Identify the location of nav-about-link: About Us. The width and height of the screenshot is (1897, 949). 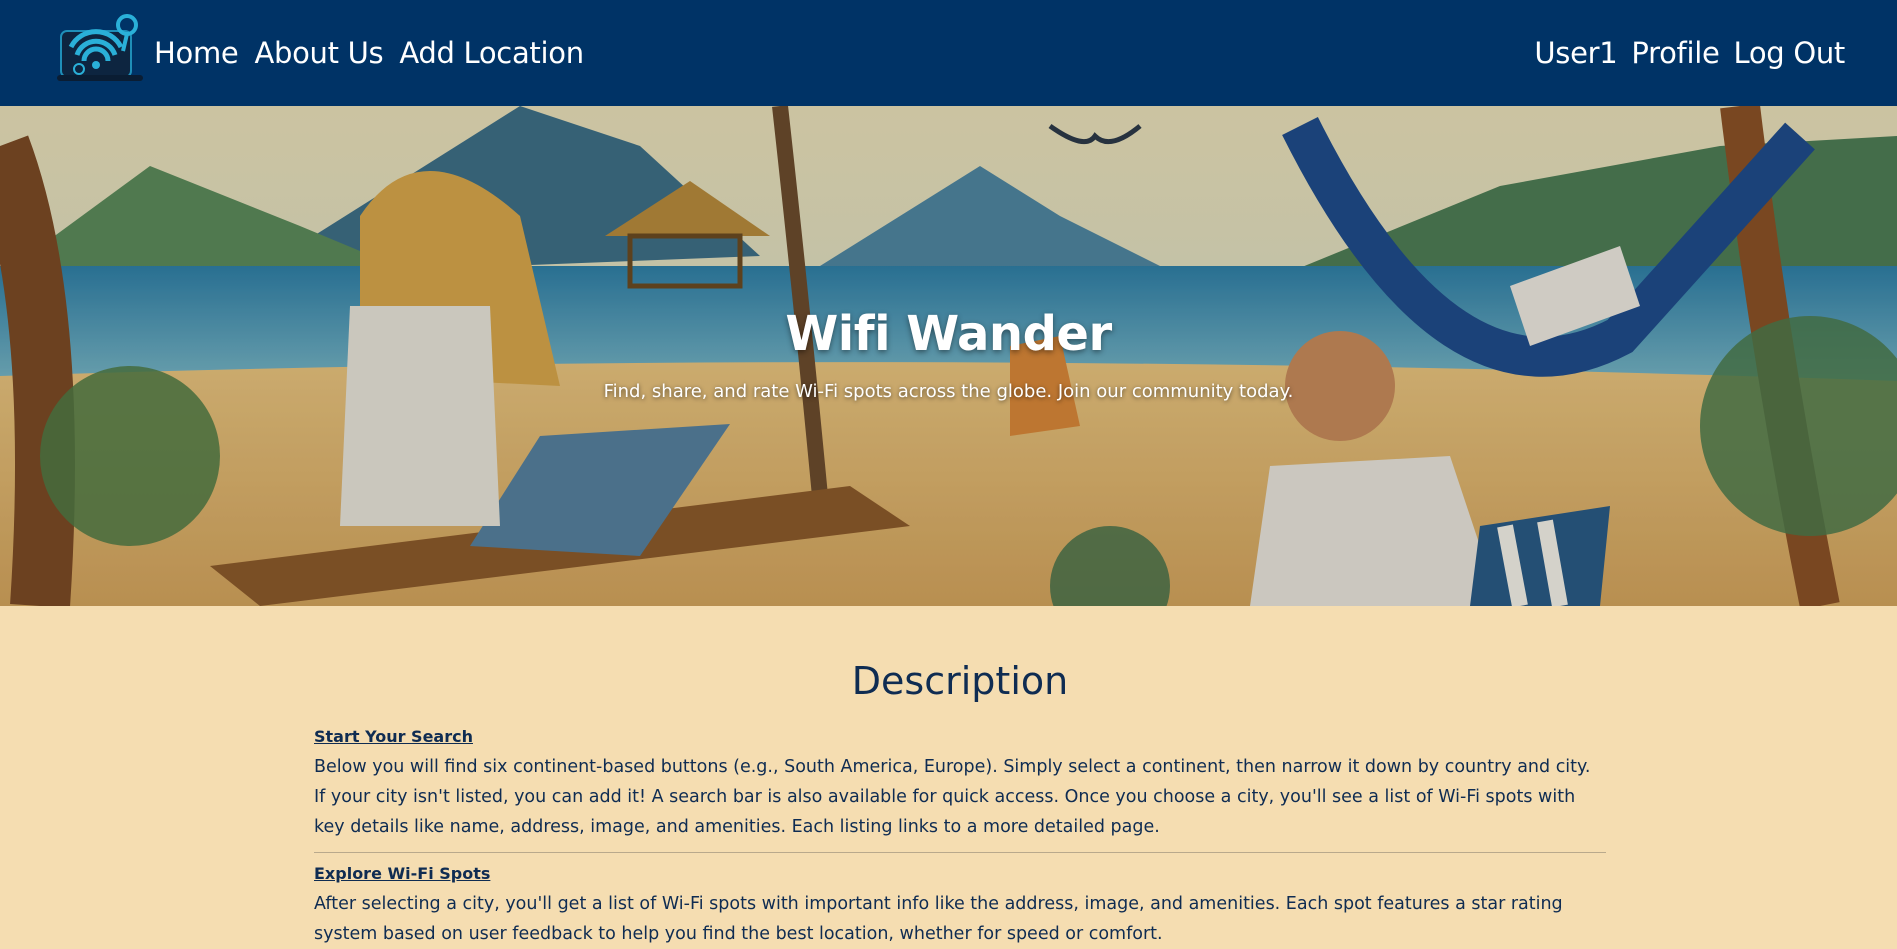
(318, 53).